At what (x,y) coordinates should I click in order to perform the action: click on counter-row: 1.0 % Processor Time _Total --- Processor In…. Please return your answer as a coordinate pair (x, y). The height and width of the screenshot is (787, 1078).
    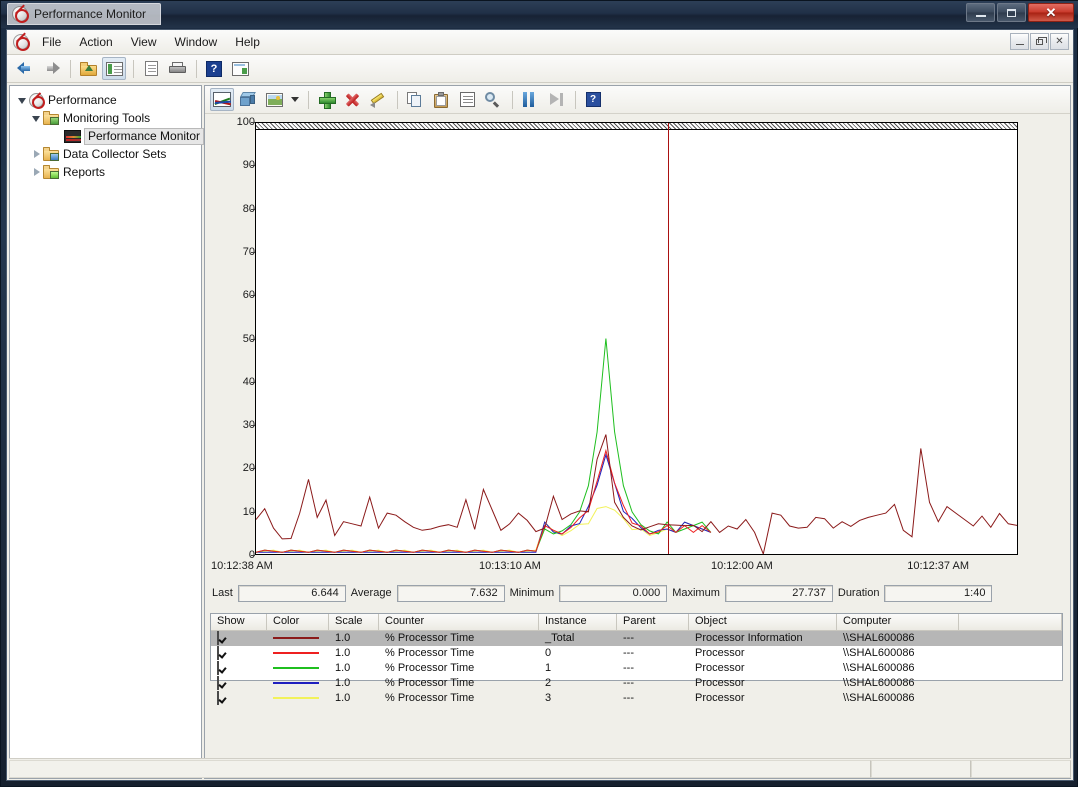
    Looking at the image, I should click on (636, 638).